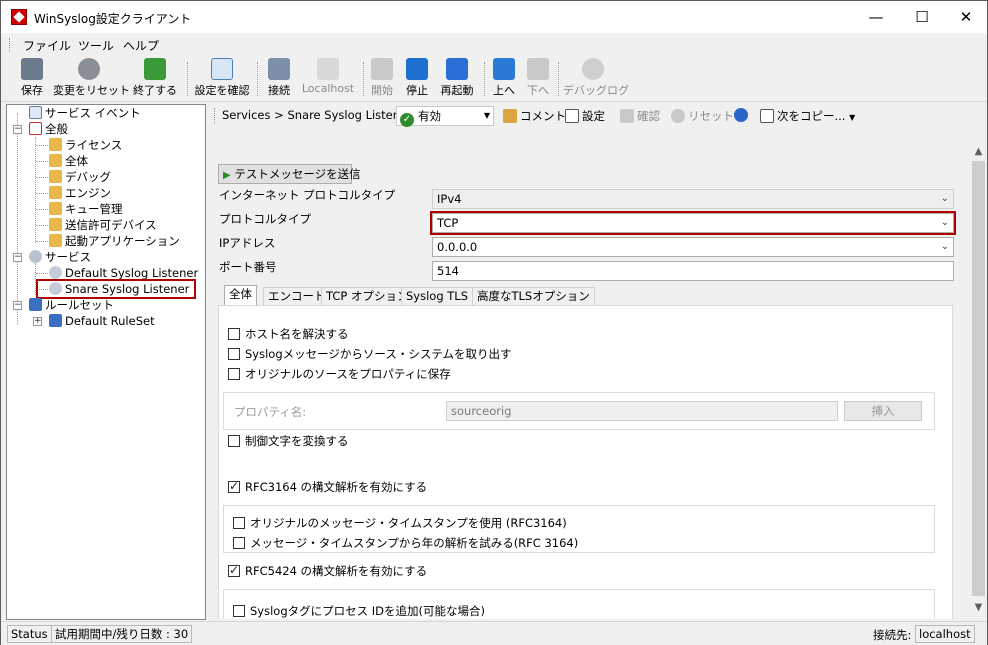 This screenshot has height=645, width=988. I want to click on property-name-label: プロパティ名:, so click(270, 412).